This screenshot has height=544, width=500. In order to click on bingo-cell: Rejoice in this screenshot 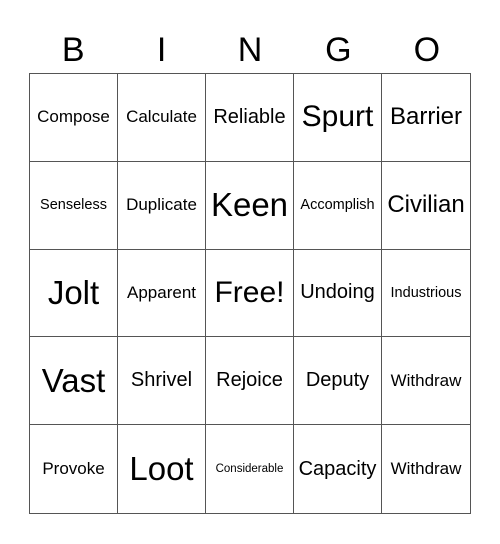, I will do `click(250, 381)`.